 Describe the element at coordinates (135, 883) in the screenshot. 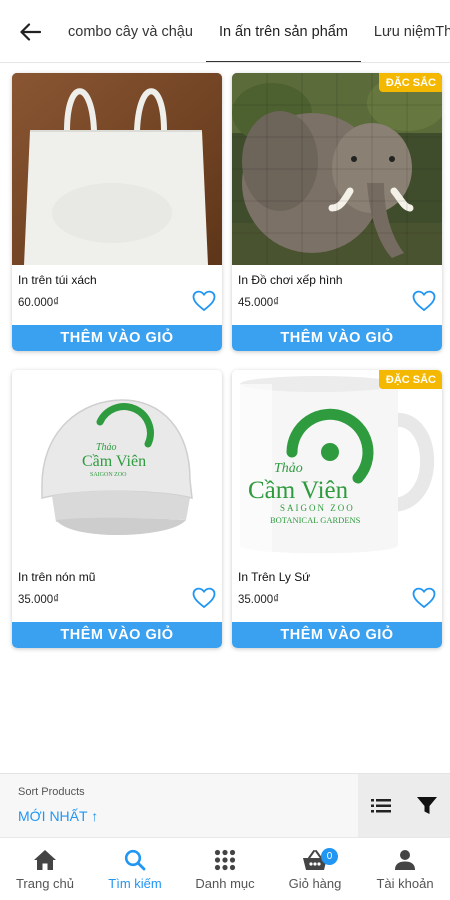

I see `nav-label: Tìm kiếm` at that location.